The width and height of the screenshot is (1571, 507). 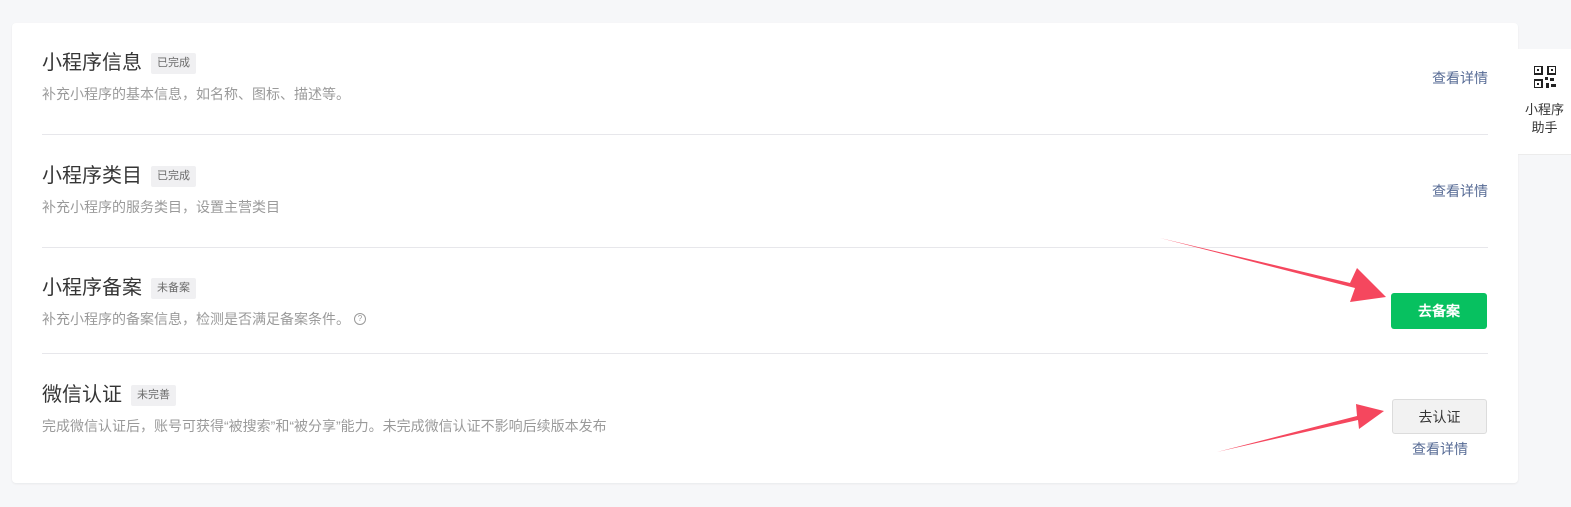 What do you see at coordinates (765, 77) in the screenshot?
I see `row-miniprogram-info: 小程序信息 已完成 补充小程序的基本信息，如名称、图标、描述等。` at bounding box center [765, 77].